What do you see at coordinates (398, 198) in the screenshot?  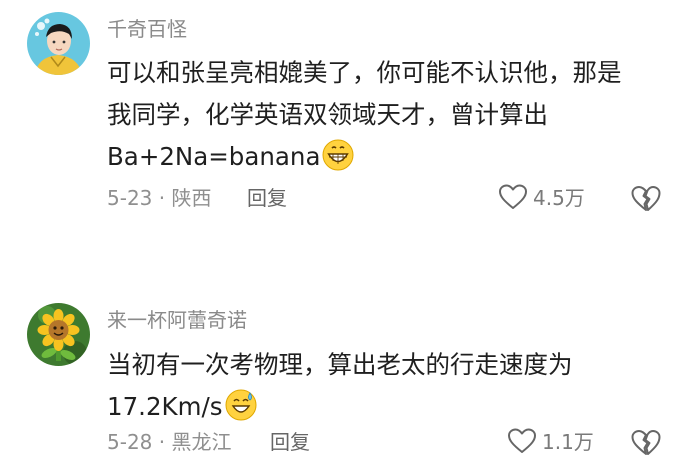 I see `comment-meta: 5-23 · 陕西 回复 4.5万` at bounding box center [398, 198].